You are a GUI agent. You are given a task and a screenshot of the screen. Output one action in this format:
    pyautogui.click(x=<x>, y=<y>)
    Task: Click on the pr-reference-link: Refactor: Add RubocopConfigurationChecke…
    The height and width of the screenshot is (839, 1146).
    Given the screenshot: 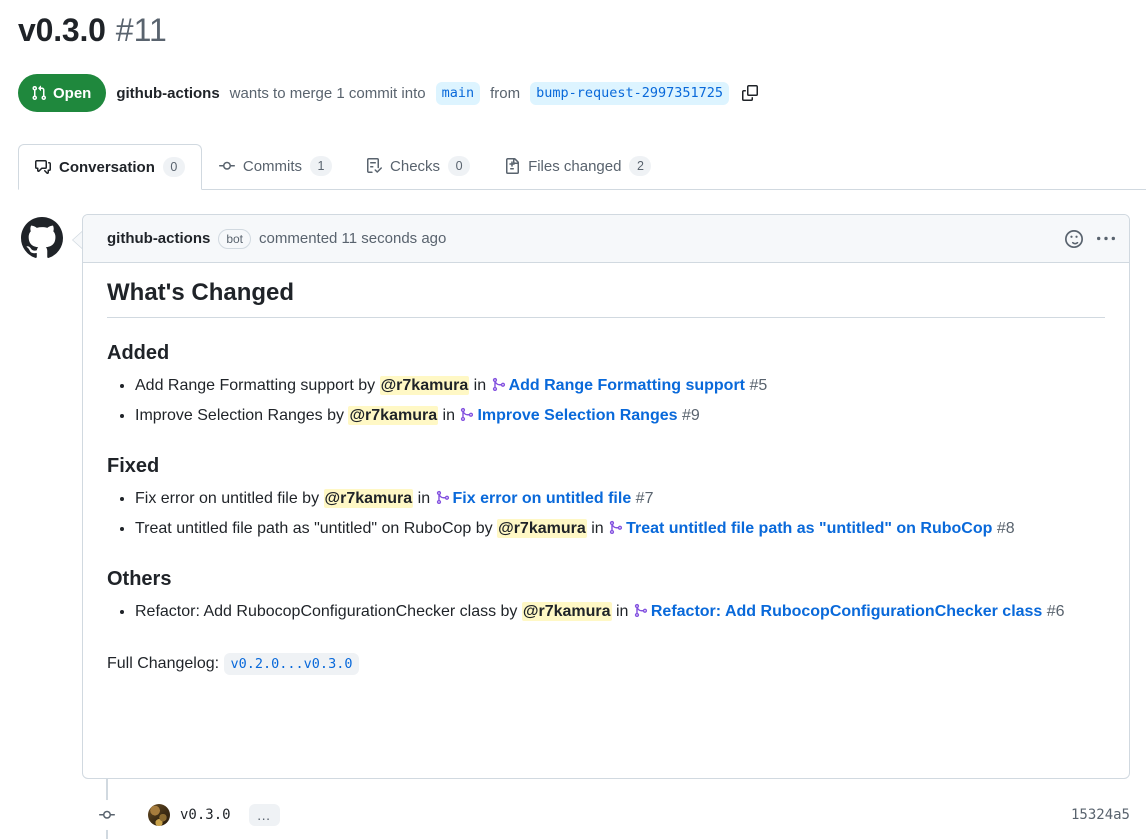 What is the action you would take?
    pyautogui.click(x=846, y=611)
    